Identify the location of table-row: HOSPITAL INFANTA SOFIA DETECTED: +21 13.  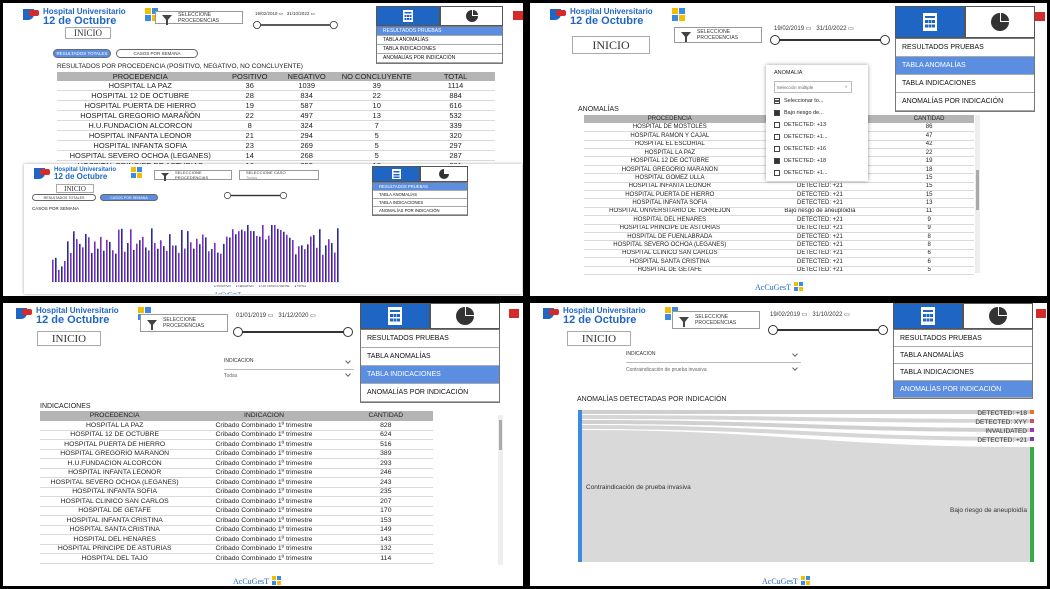
(779, 203).